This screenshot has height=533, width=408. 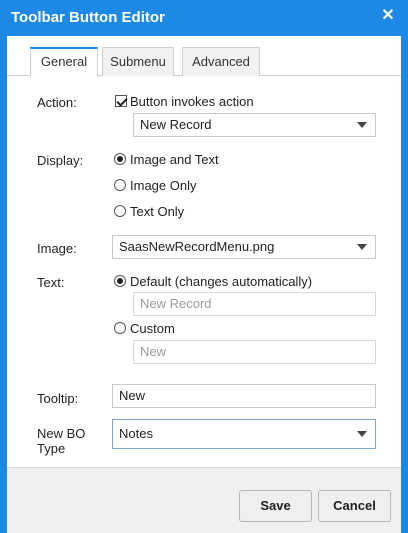 What do you see at coordinates (204, 18) in the screenshot?
I see `title-bar: Toolbar Button Editor ✕` at bounding box center [204, 18].